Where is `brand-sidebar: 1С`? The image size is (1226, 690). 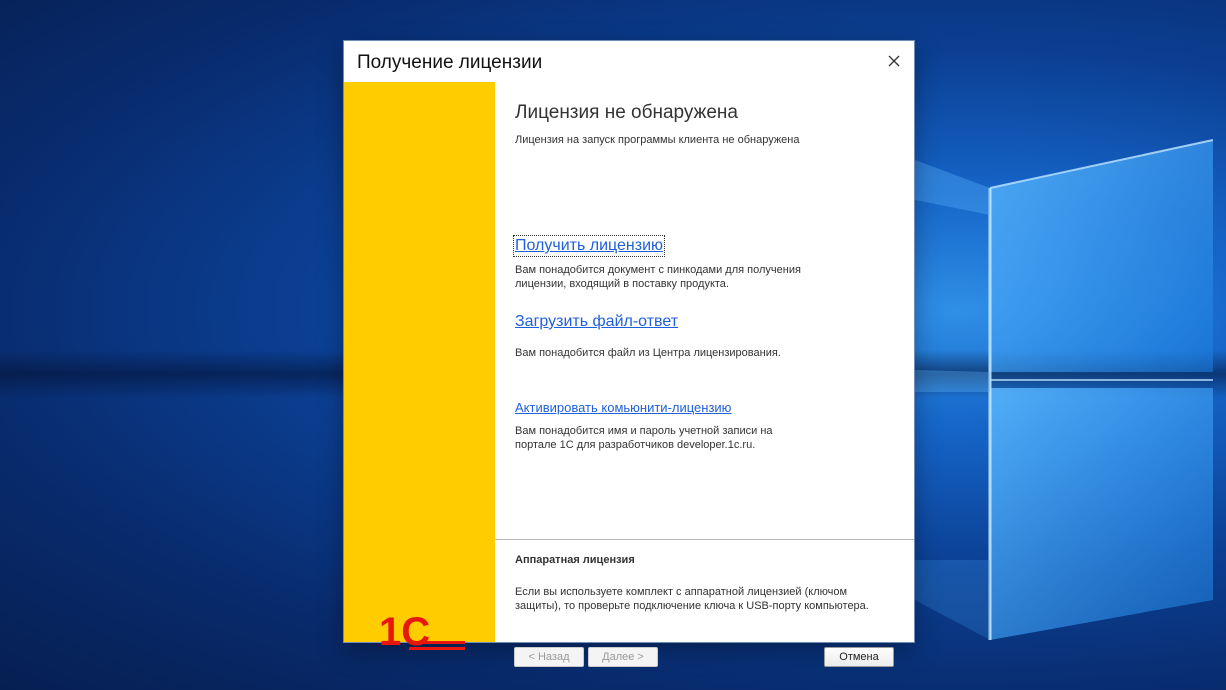 brand-sidebar: 1С is located at coordinates (419, 366).